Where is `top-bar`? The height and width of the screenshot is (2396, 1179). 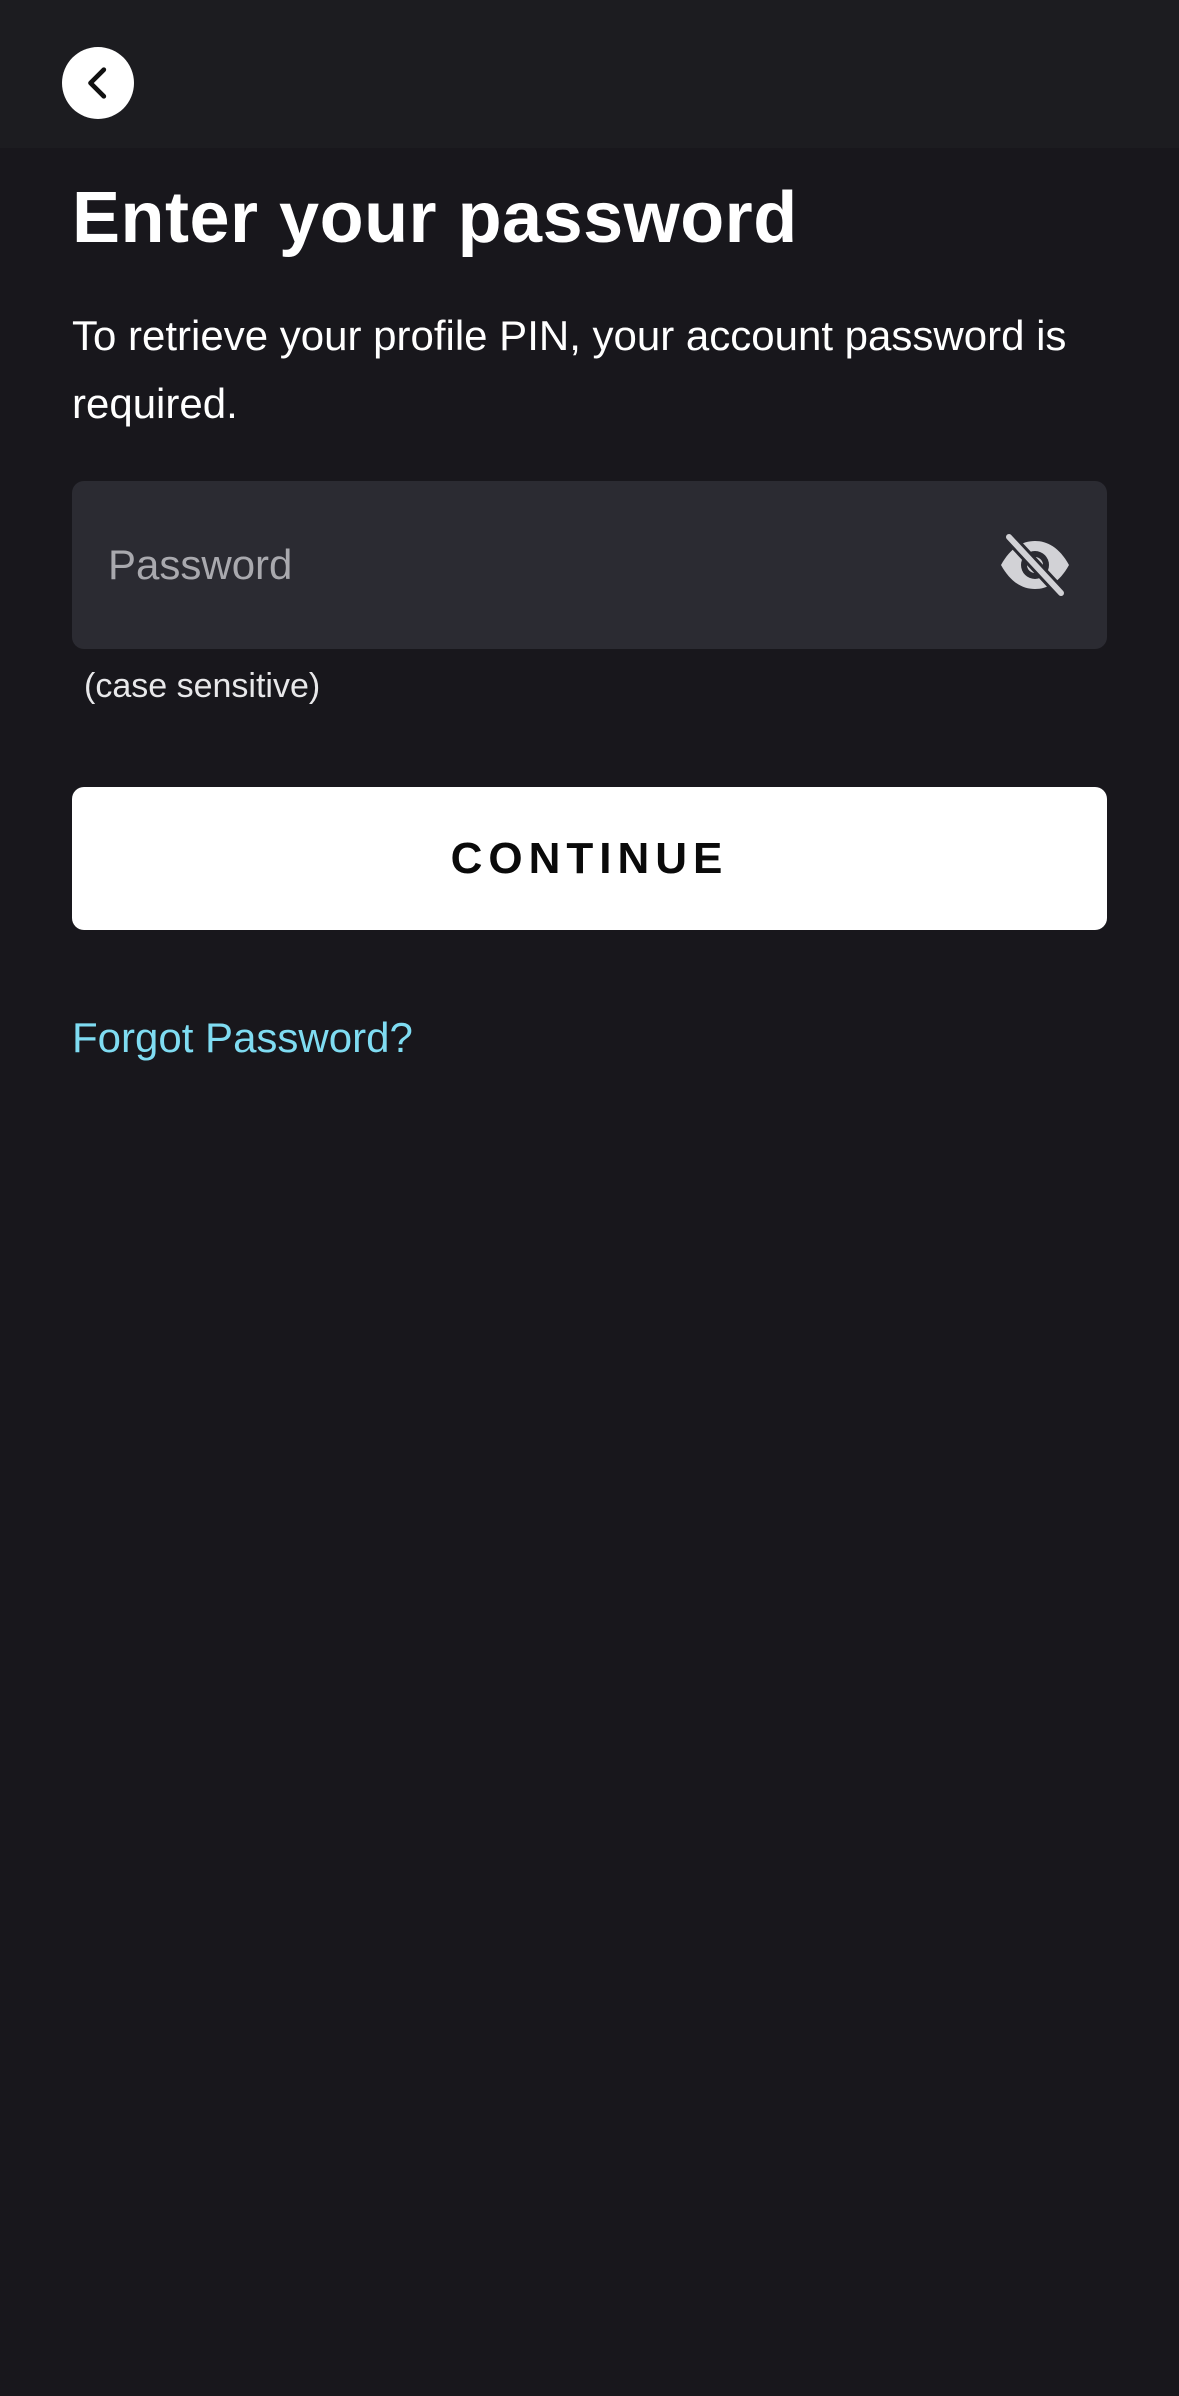
top-bar is located at coordinates (589, 74).